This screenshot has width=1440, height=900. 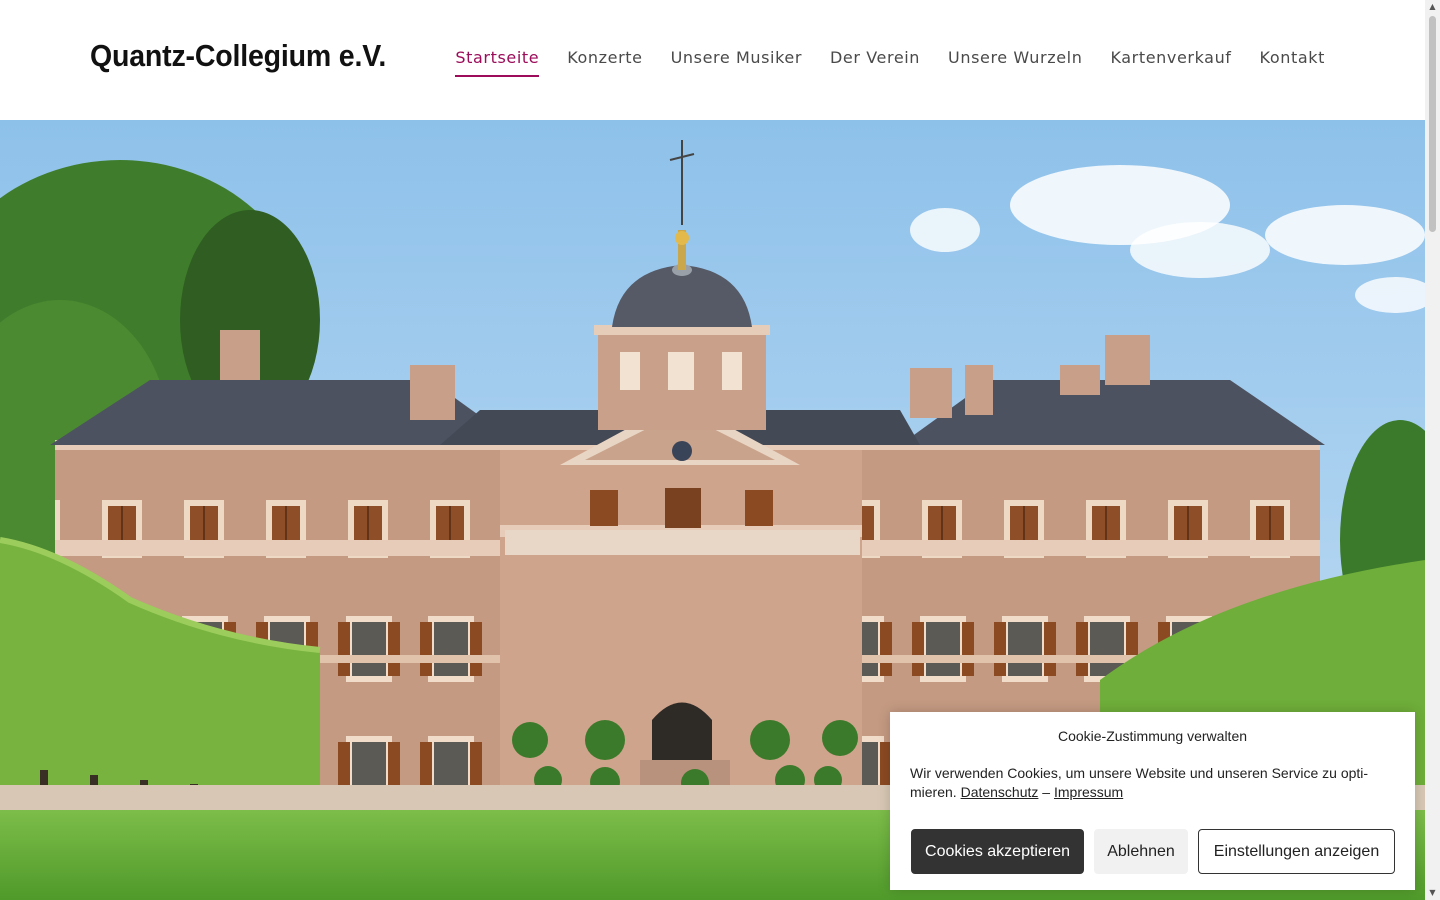 I want to click on nav-item-startseite: Startseite, so click(x=497, y=62).